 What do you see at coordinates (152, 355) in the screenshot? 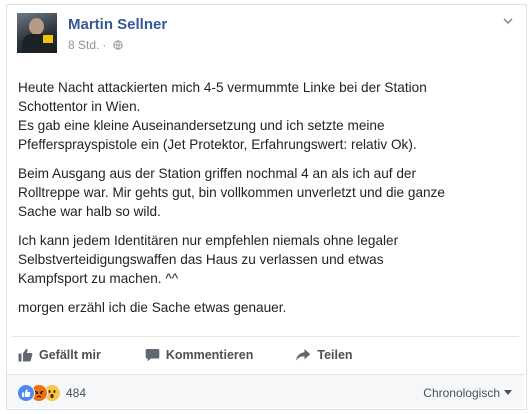
I see `comment-bubble-icon` at bounding box center [152, 355].